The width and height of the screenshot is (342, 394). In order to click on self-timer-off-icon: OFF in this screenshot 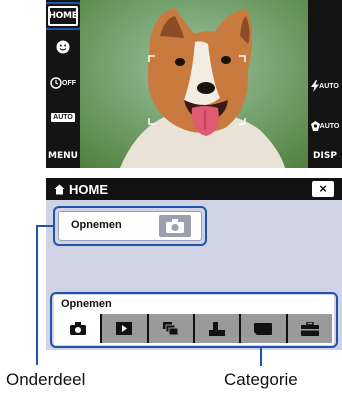, I will do `click(63, 83)`.